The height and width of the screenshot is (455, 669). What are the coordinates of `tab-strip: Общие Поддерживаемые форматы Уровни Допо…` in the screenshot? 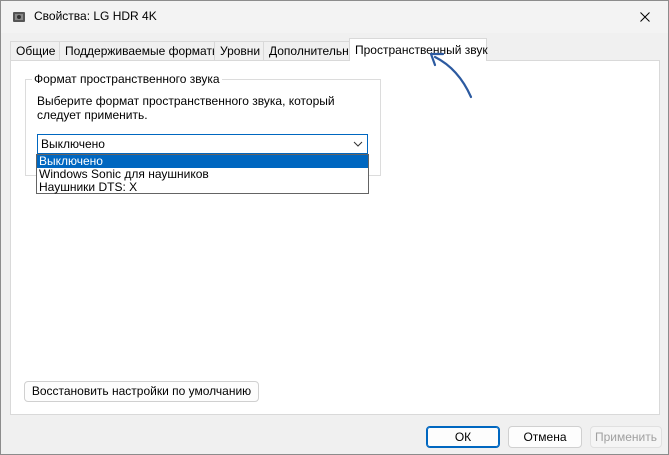 It's located at (335, 49).